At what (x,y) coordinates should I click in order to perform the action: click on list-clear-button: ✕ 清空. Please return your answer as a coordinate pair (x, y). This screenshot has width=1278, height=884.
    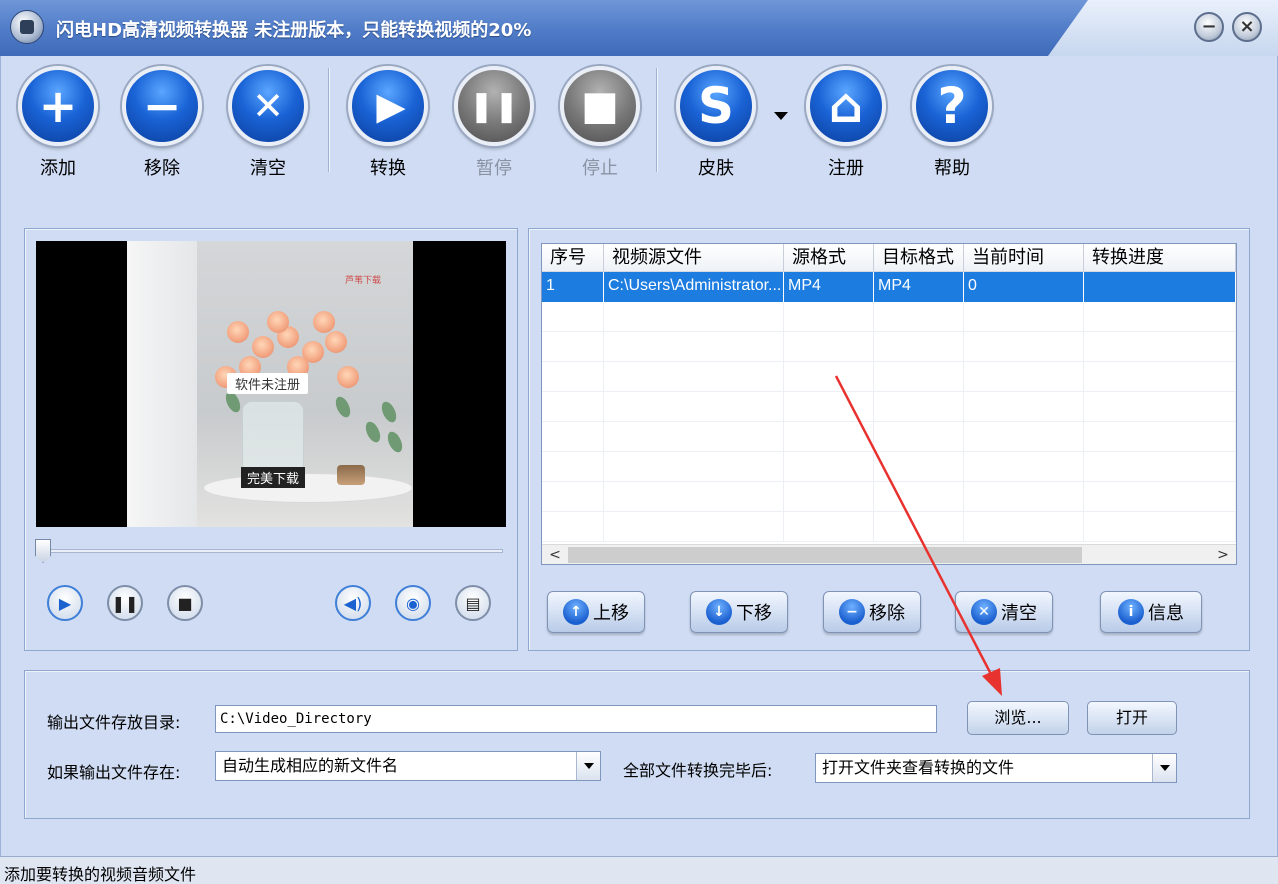
    Looking at the image, I should click on (1004, 612).